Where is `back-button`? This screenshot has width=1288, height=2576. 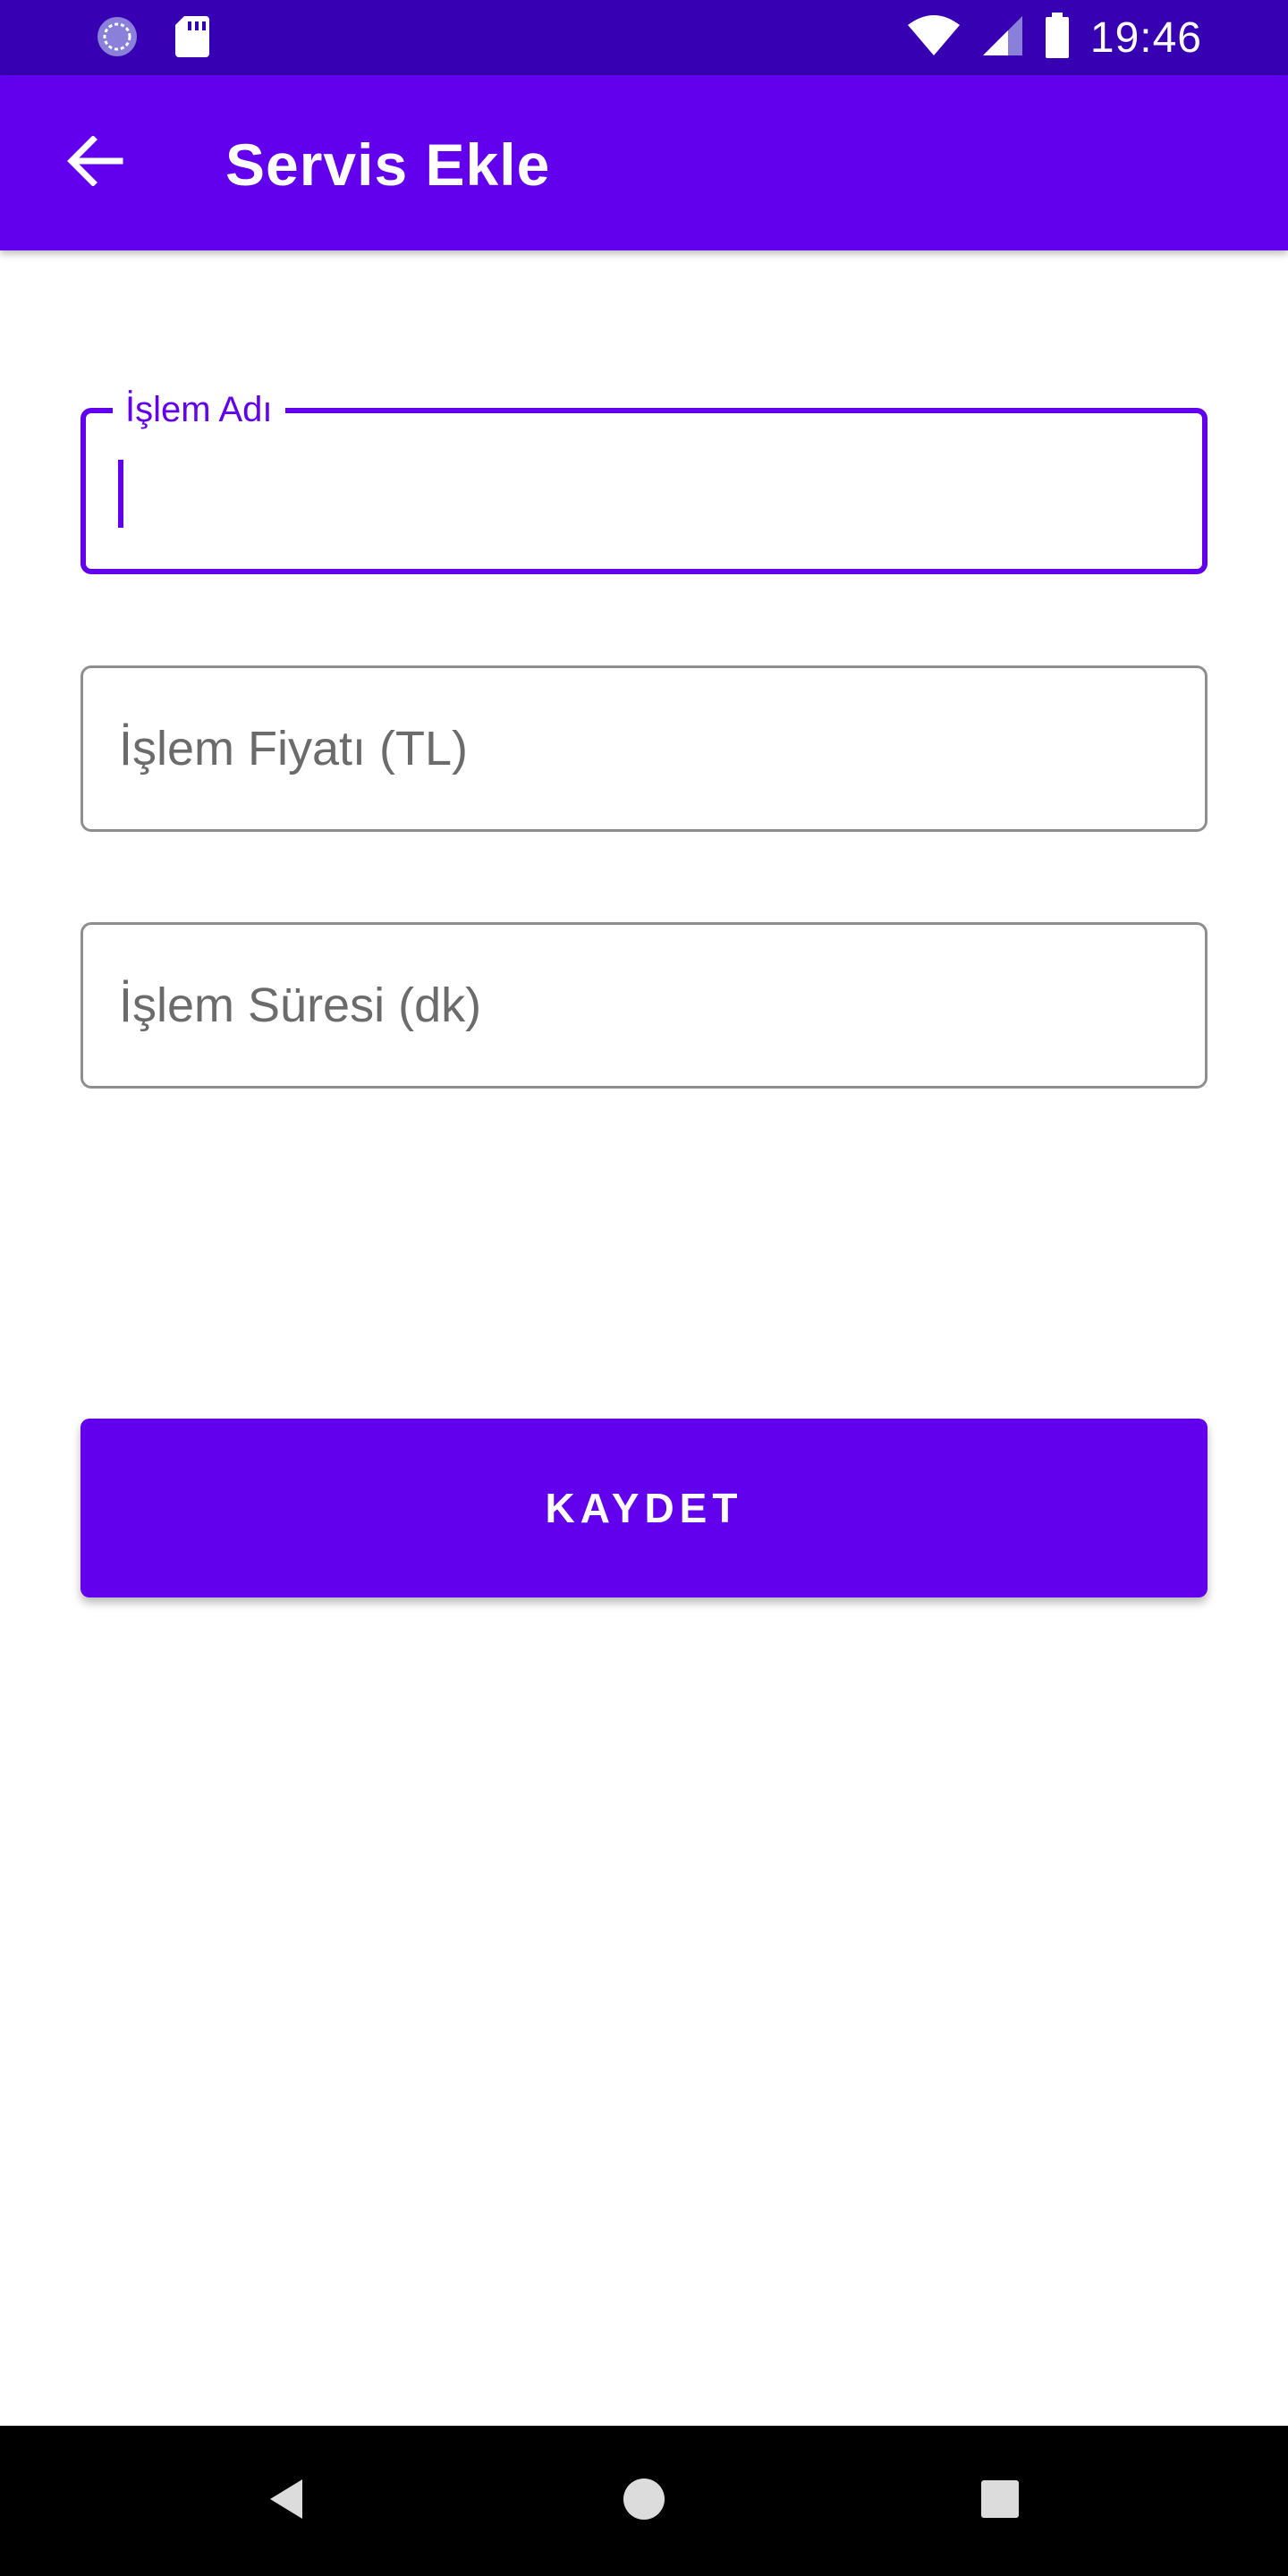 back-button is located at coordinates (95, 163).